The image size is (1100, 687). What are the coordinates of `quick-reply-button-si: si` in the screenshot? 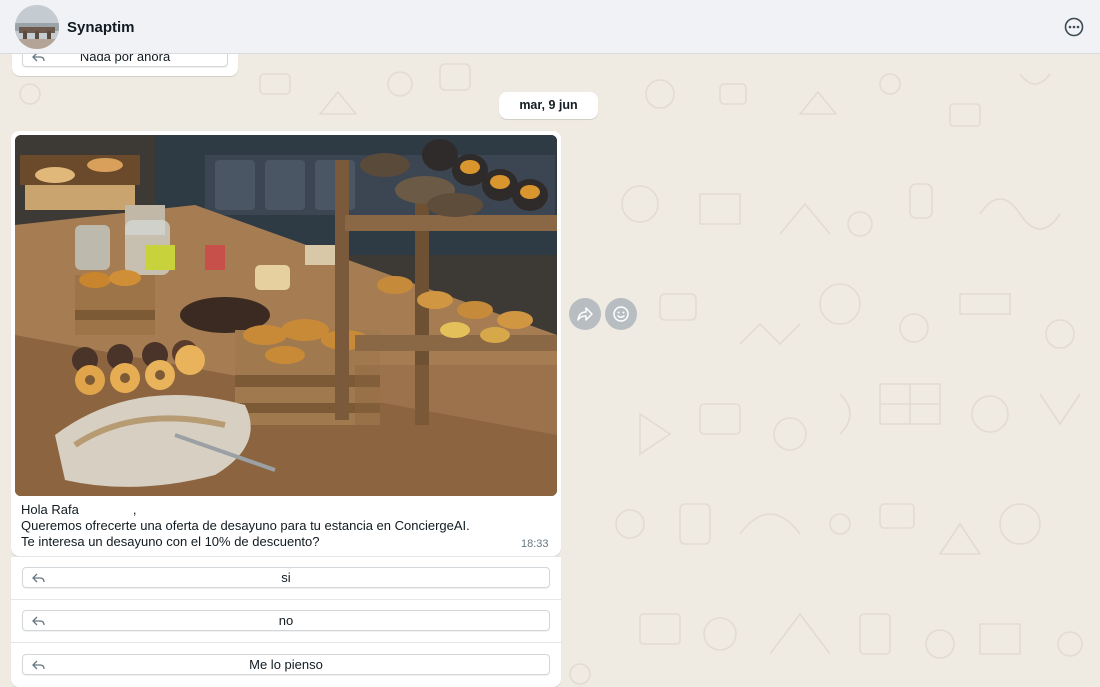 It's located at (286, 577).